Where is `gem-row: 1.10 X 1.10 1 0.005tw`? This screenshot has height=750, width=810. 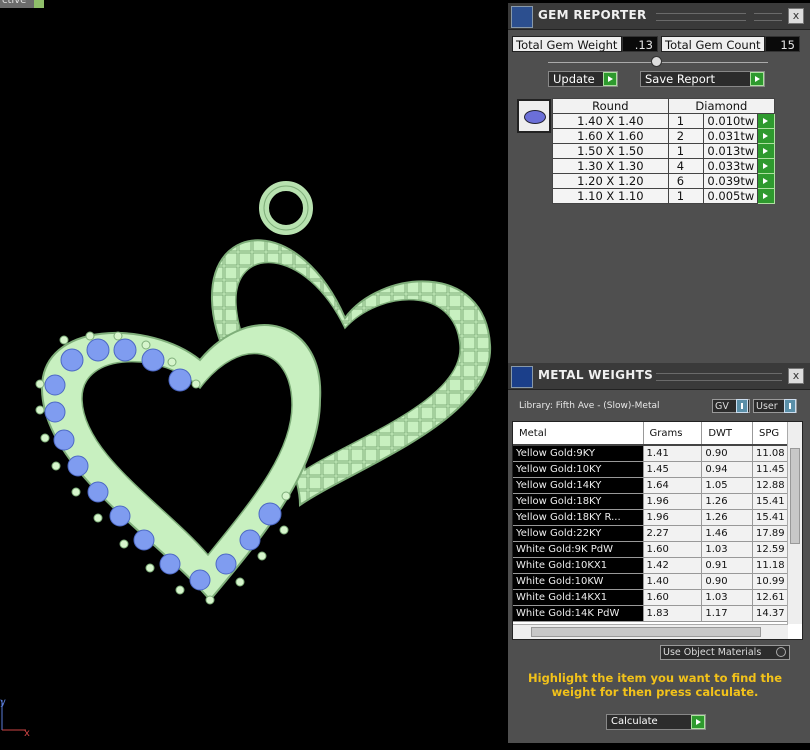 gem-row: 1.10 X 1.10 1 0.005tw is located at coordinates (663, 196).